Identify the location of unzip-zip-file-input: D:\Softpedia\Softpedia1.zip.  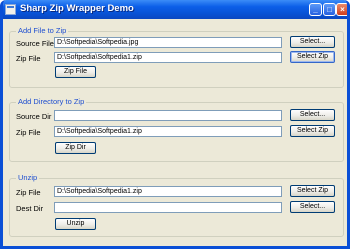
(168, 191).